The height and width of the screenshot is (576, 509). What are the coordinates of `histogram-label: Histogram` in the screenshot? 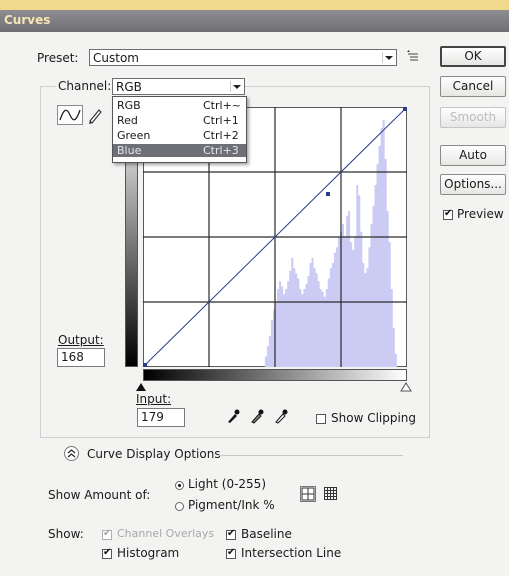 It's located at (148, 553).